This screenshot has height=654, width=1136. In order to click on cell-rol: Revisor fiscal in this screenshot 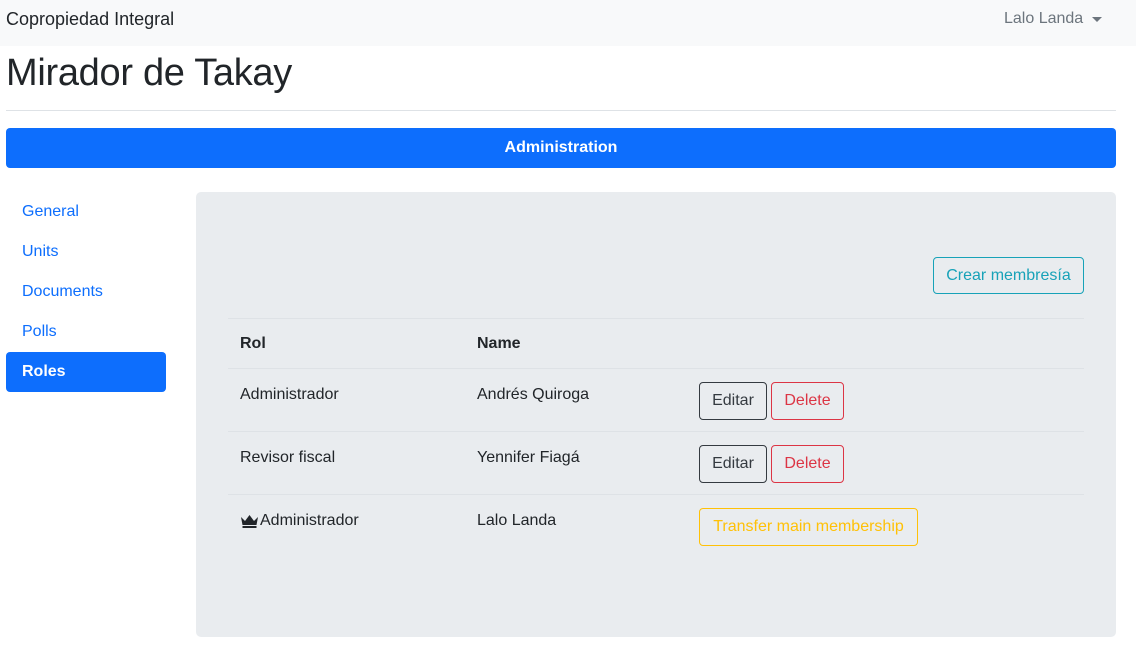, I will do `click(288, 457)`.